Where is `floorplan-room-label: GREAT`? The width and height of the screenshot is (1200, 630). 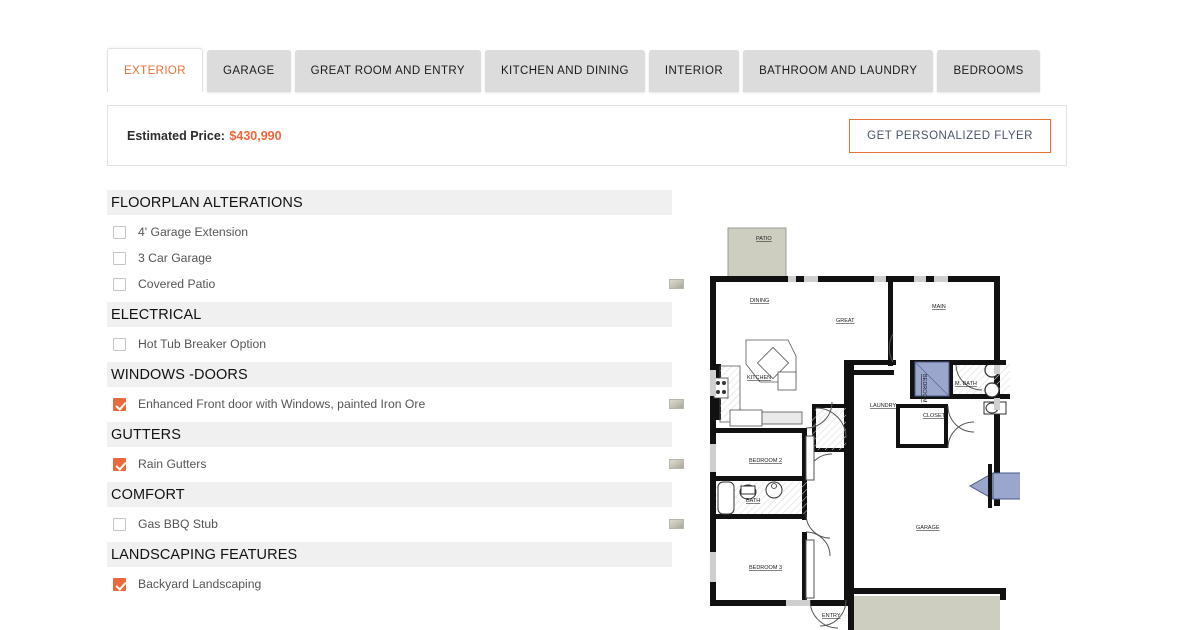
floorplan-room-label: GREAT is located at coordinates (845, 321).